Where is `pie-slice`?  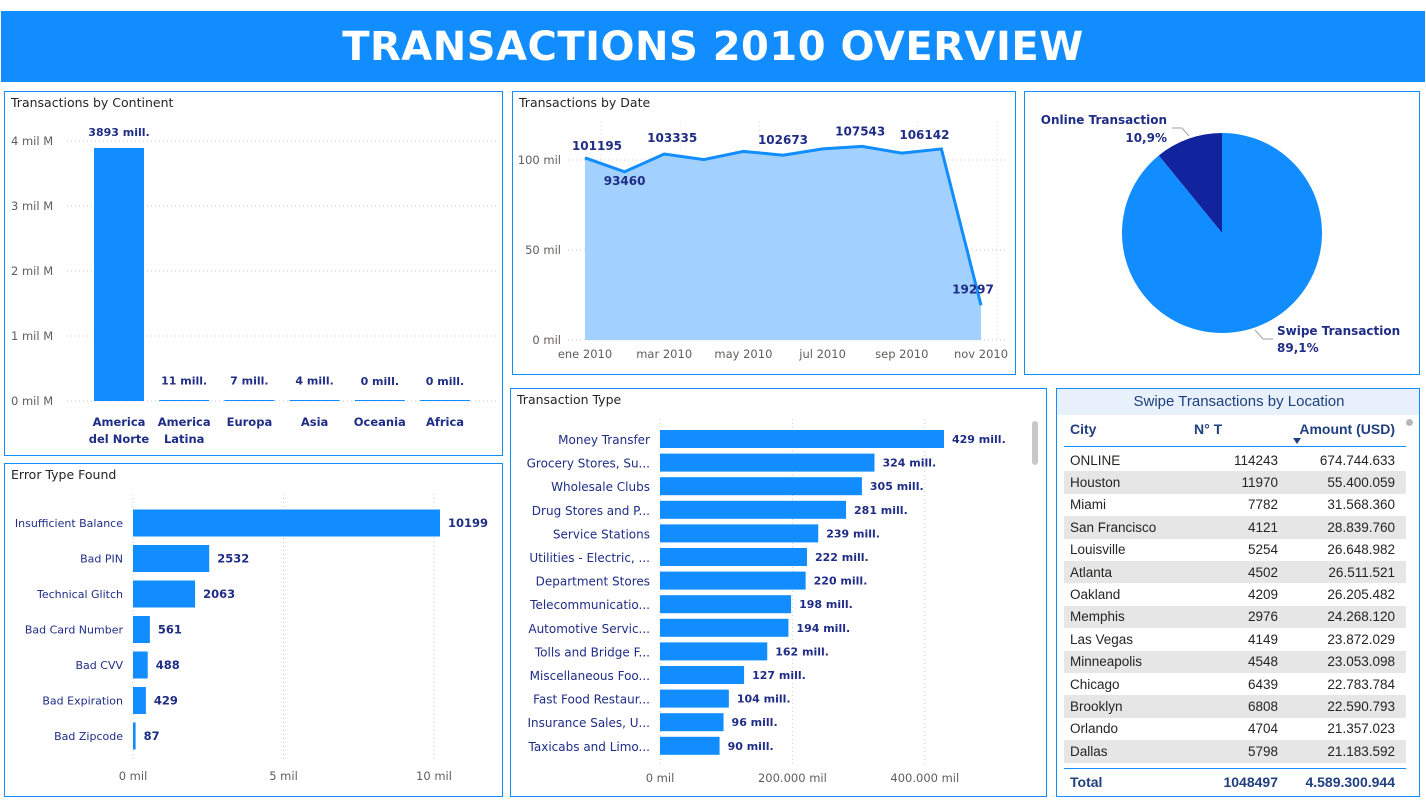 pie-slice is located at coordinates (1222, 233).